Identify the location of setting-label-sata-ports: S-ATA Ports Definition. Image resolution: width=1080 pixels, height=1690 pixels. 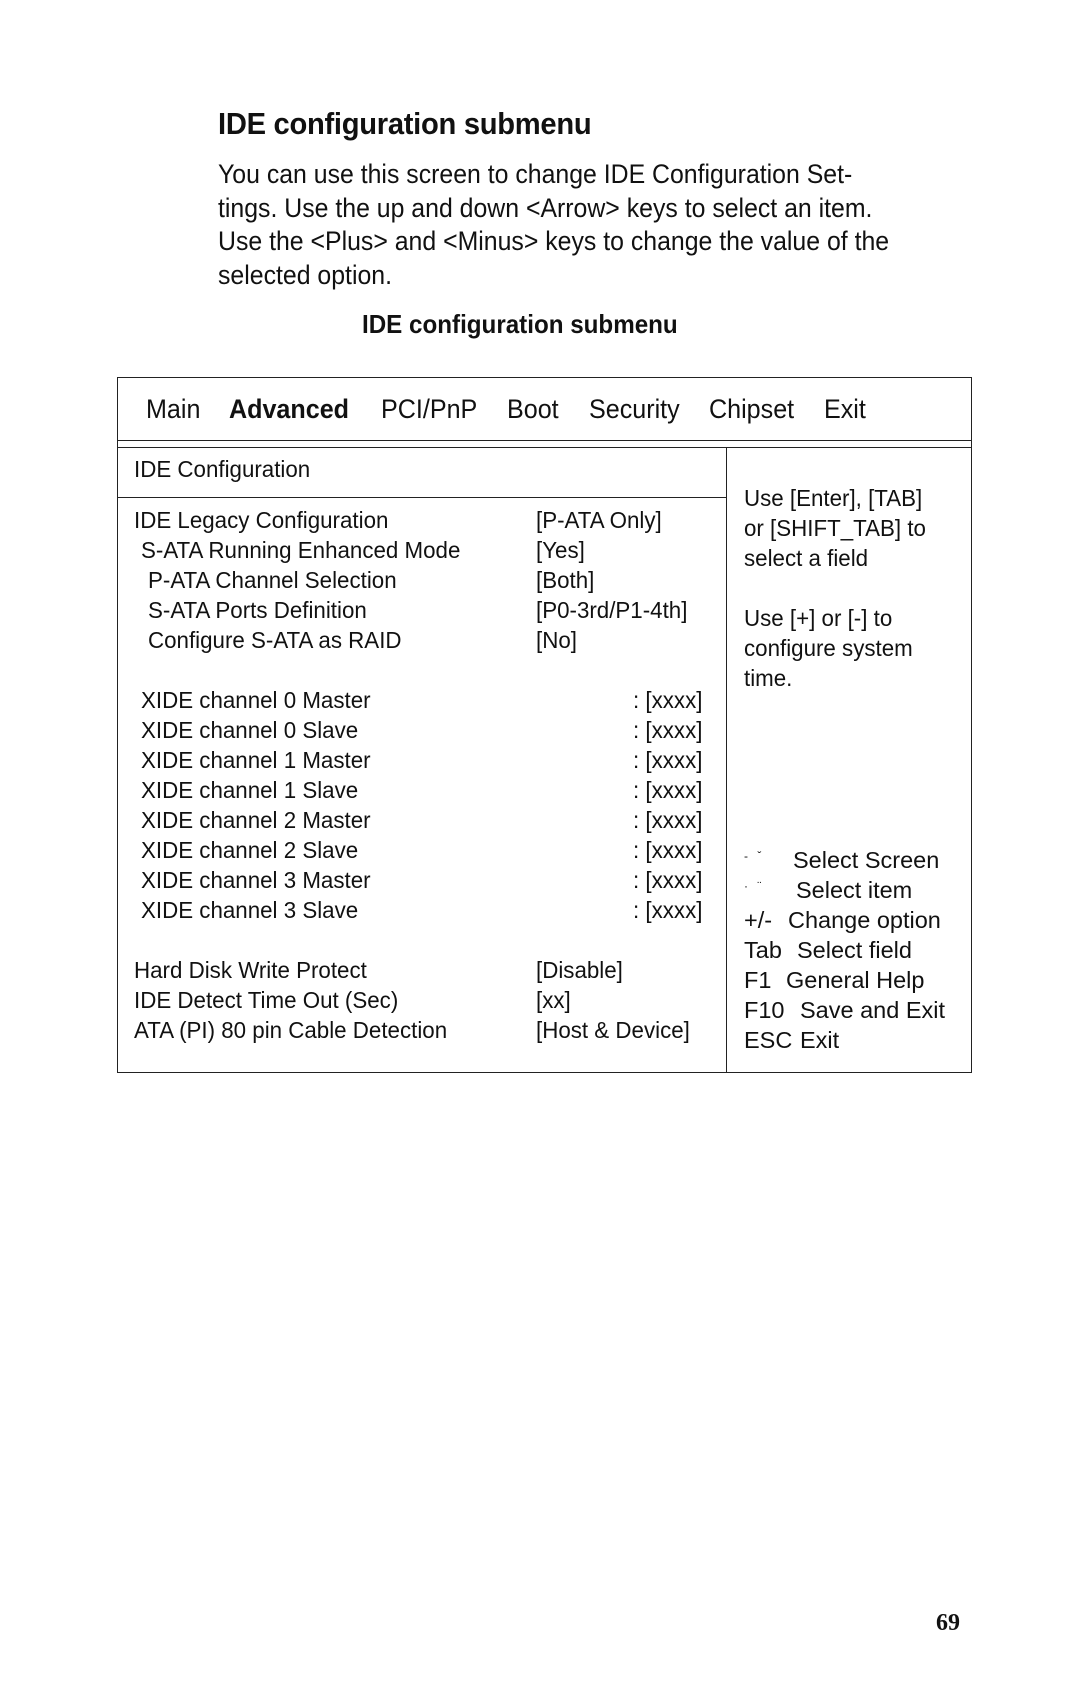
(257, 610).